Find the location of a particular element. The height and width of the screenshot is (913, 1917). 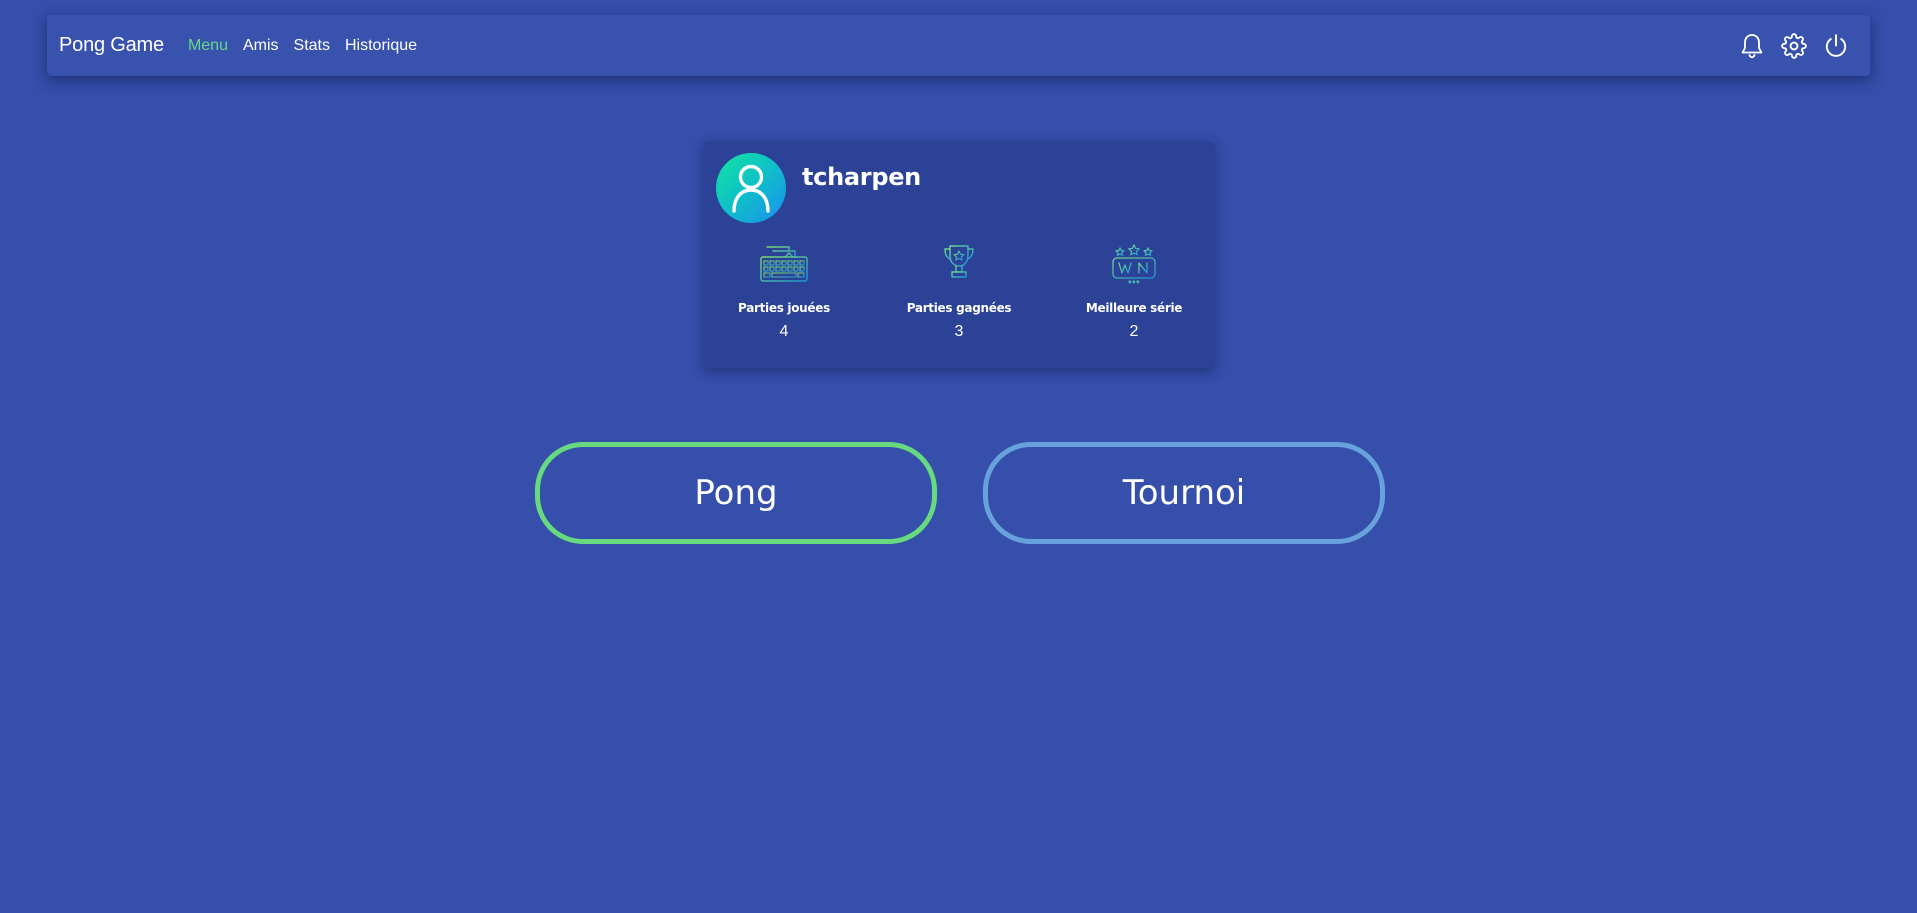

avatar is located at coordinates (751, 188).